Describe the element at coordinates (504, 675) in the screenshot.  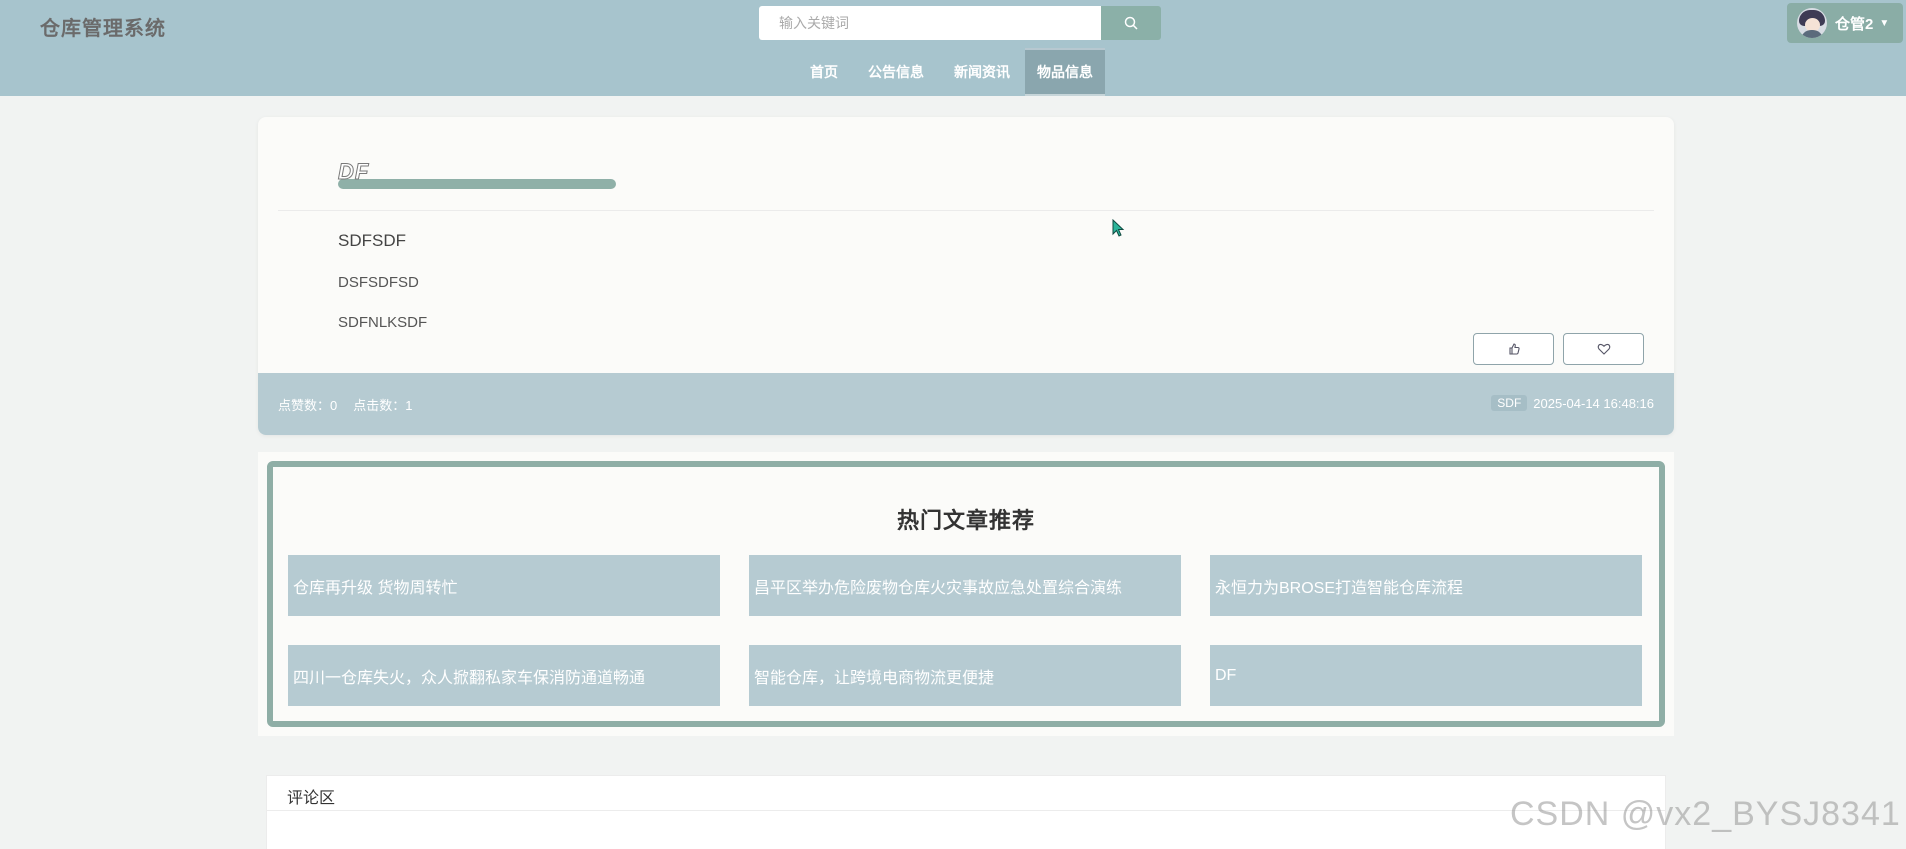
I see `hot-article-item: 四川一仓库失火，众人掀翻私家车保消防通道畅通` at that location.